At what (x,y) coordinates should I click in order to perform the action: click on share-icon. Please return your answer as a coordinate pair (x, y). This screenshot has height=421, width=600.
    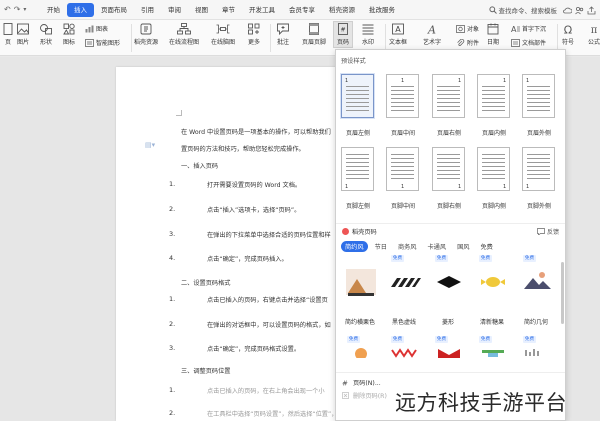
    Looking at the image, I should click on (591, 10).